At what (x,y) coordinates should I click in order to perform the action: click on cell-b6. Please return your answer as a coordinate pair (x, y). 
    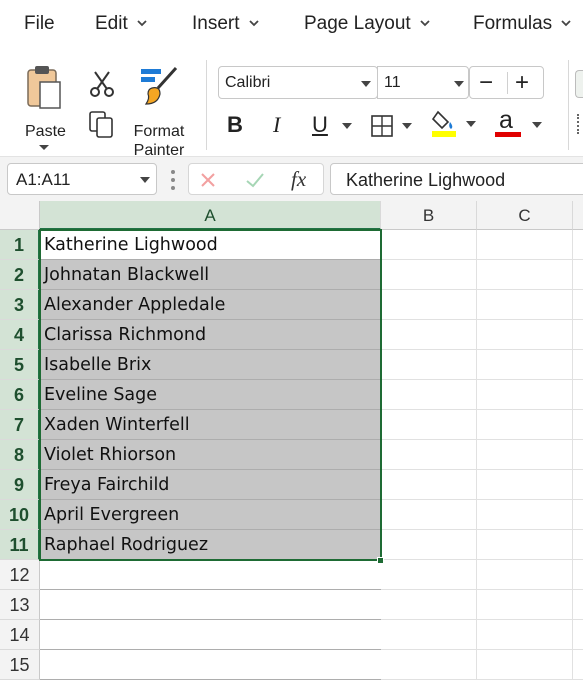
    Looking at the image, I should click on (429, 395).